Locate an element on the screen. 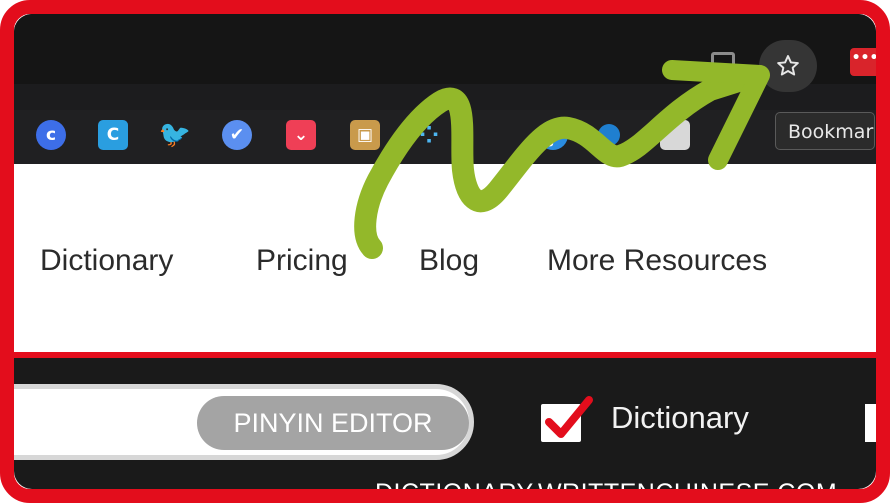  bookmark-c-square-icon: C is located at coordinates (113, 135).